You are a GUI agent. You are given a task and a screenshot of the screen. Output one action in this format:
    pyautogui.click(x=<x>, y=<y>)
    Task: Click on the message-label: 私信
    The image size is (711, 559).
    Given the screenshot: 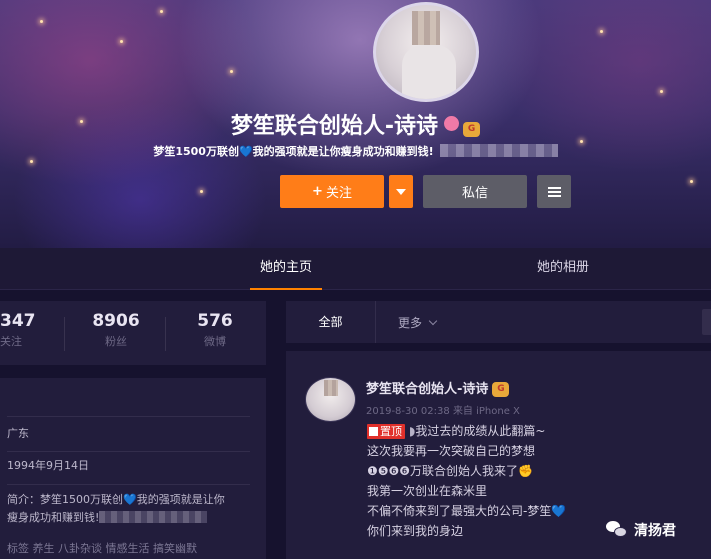 What is the action you would take?
    pyautogui.click(x=474, y=193)
    